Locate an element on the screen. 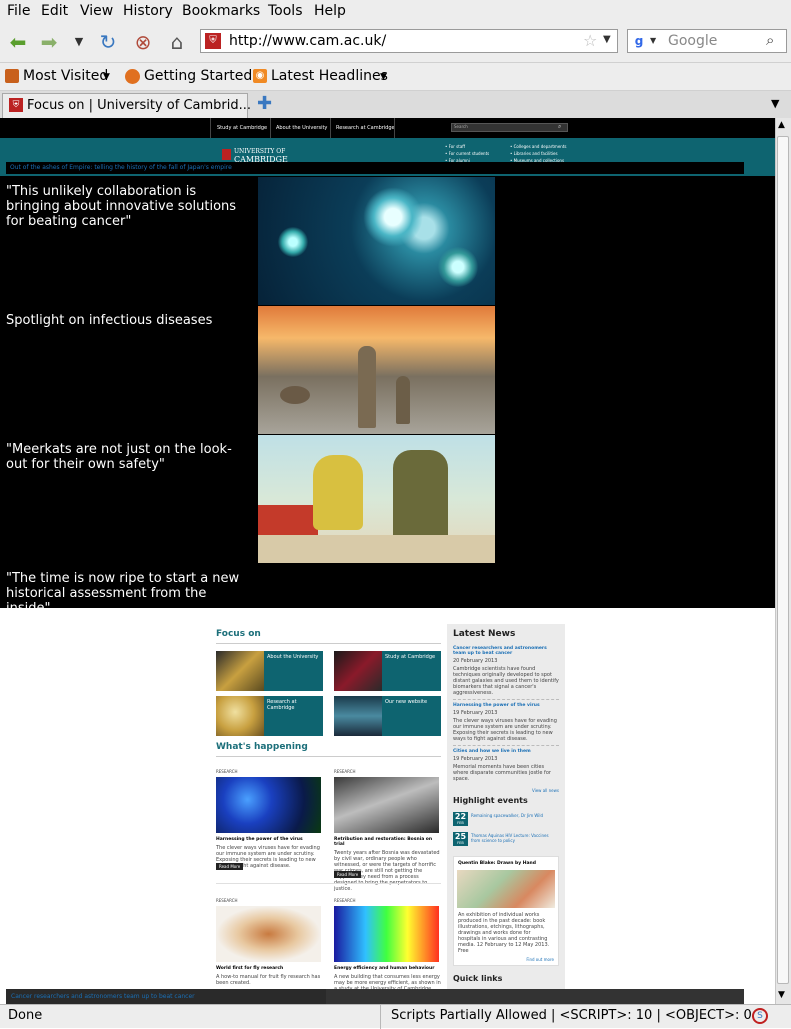 The width and height of the screenshot is (791, 1029). menu-history: History is located at coordinates (148, 11).